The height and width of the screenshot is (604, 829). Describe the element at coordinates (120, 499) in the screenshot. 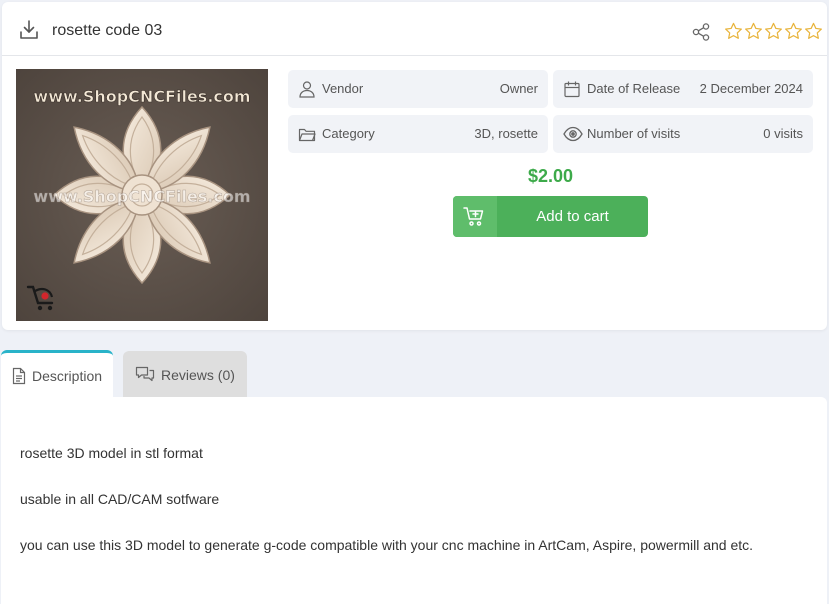

I see `description-paragraph: usable in all CAD/CAM sotfware` at that location.